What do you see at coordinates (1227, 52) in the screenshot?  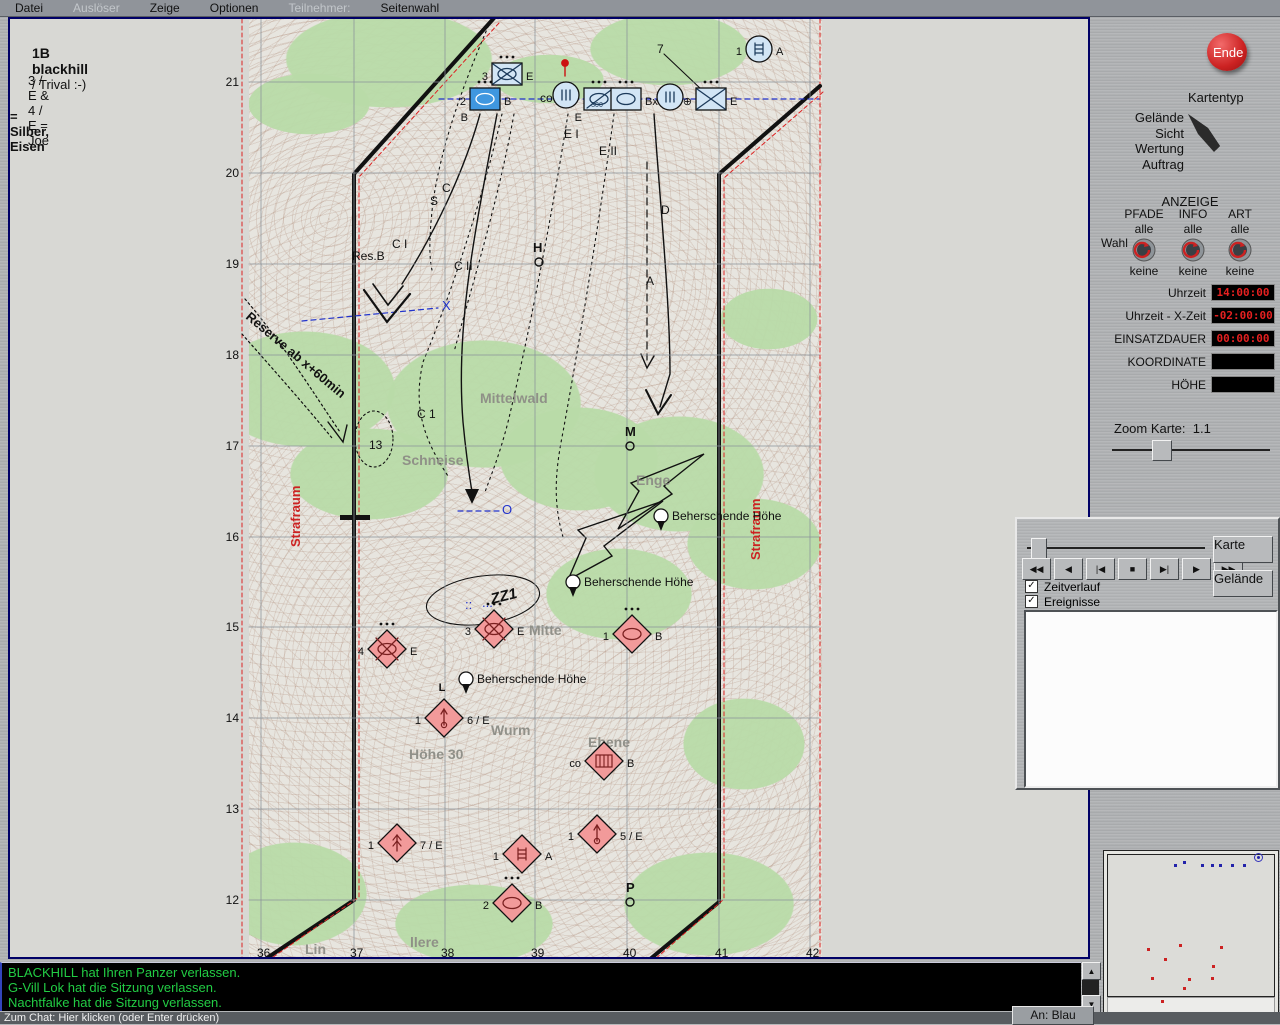 I see `ende-button: Ende` at bounding box center [1227, 52].